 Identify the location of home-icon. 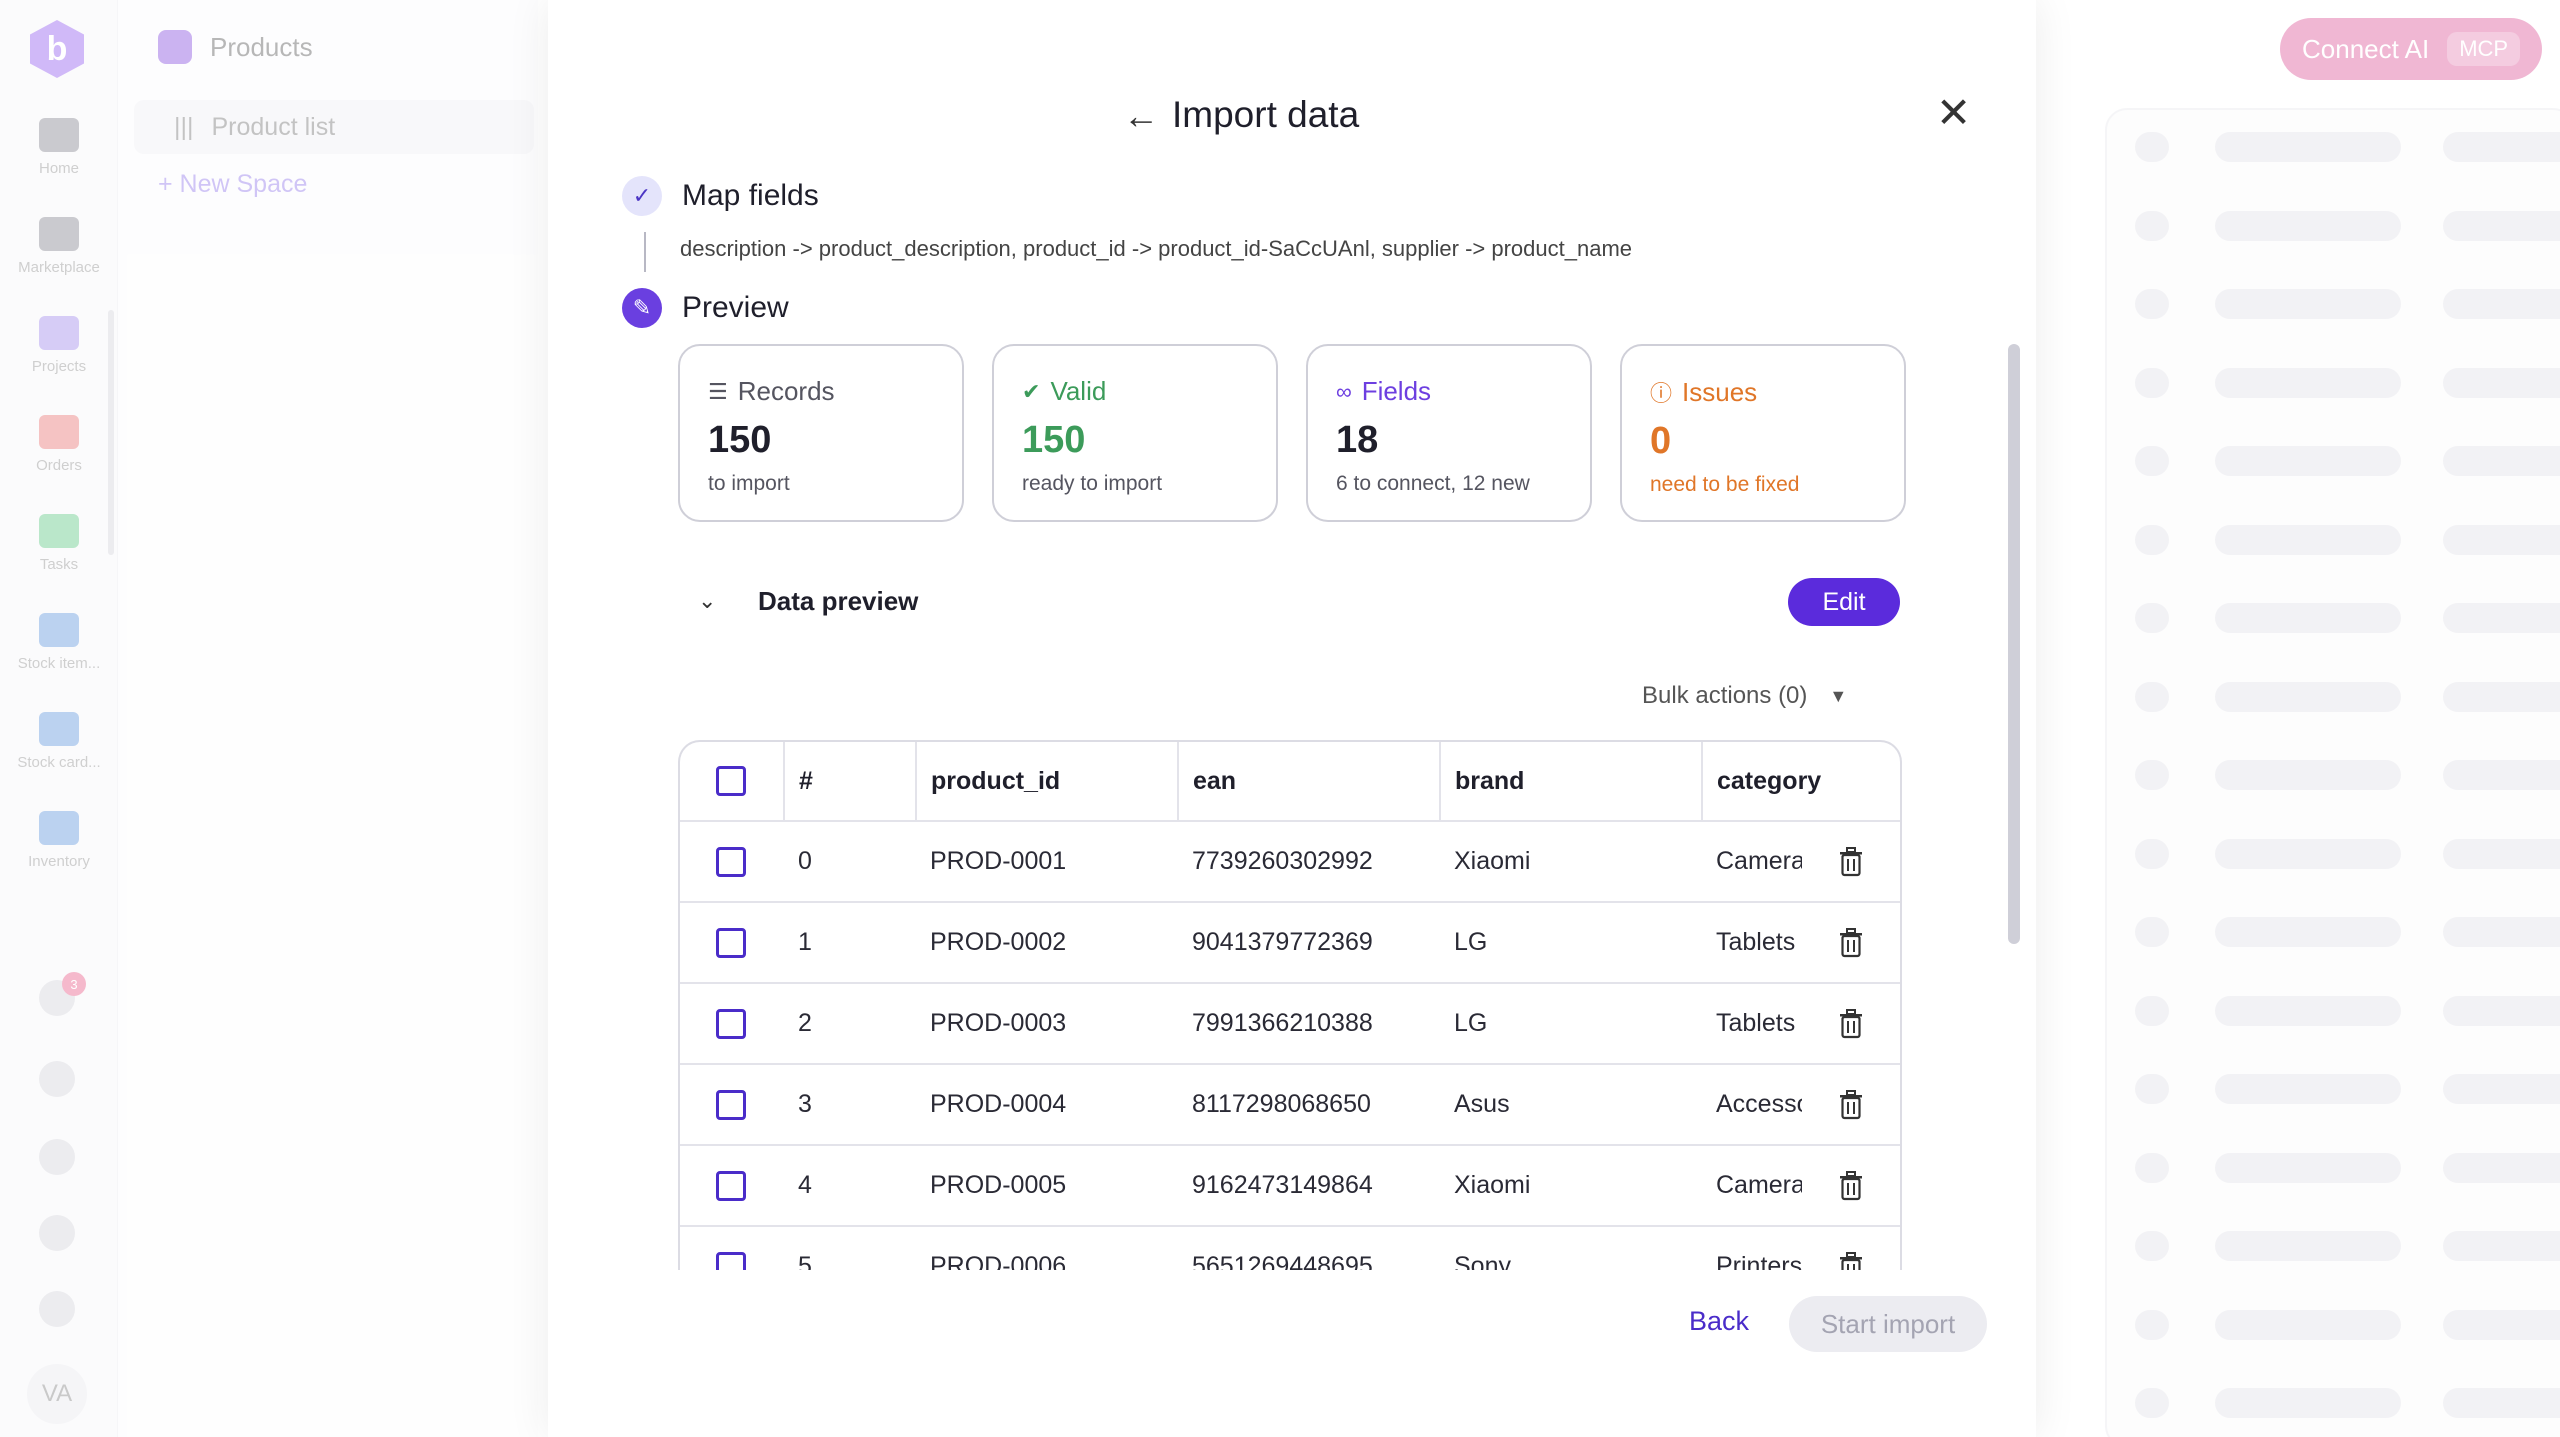
(59, 135).